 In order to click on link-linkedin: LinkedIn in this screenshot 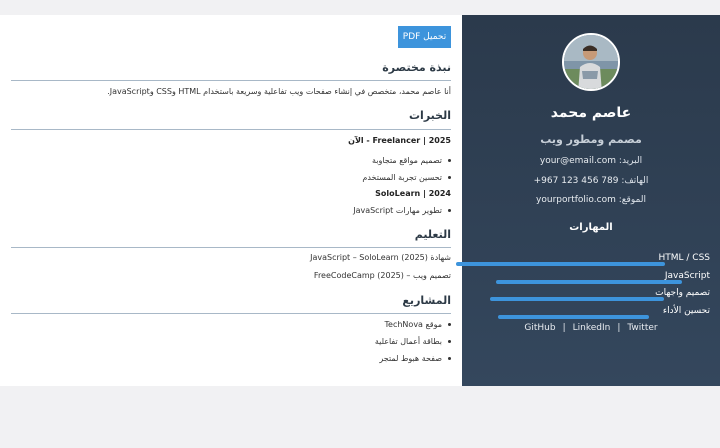, I will do `click(592, 328)`.